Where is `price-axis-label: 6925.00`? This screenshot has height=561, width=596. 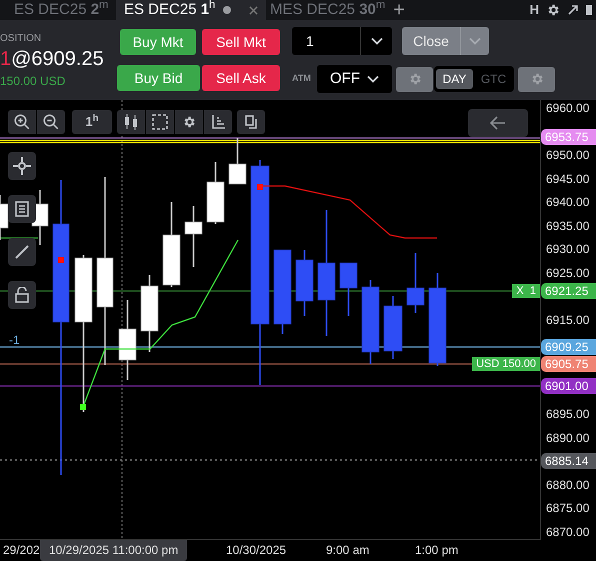 price-axis-label: 6925.00 is located at coordinates (568, 272).